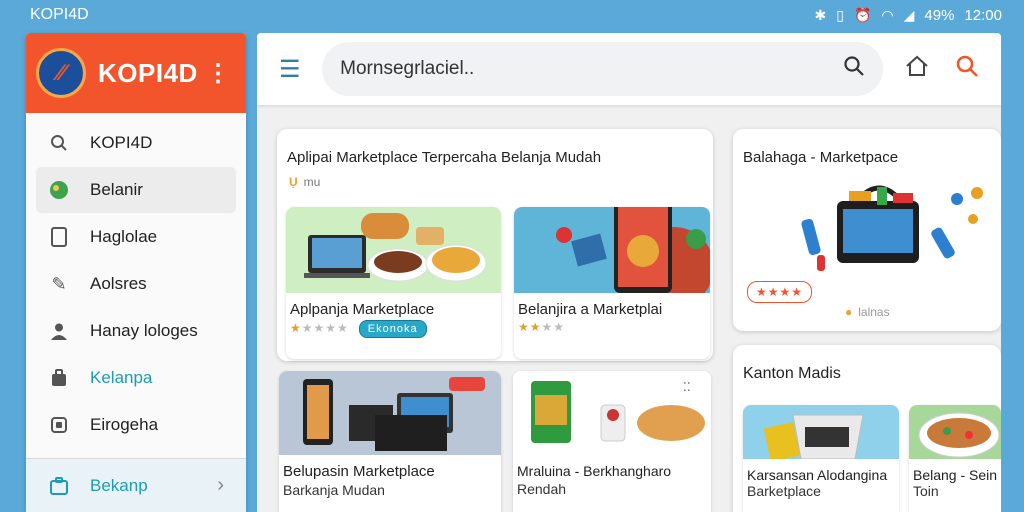  I want to click on feature-card-meta: Ụmu, so click(304, 182).